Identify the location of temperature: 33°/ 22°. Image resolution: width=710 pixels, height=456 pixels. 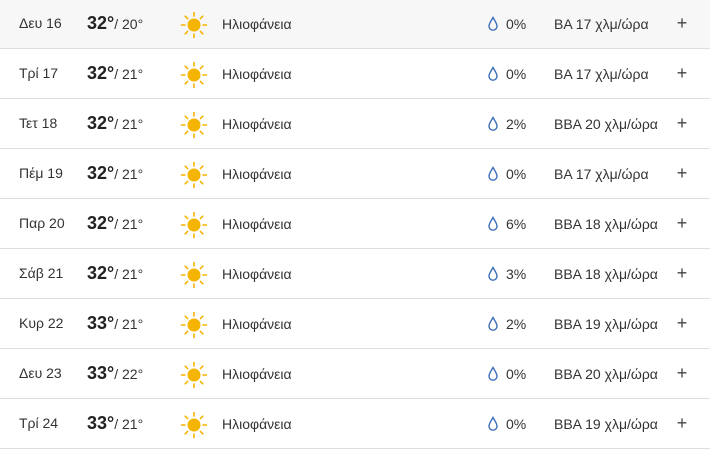
(115, 373).